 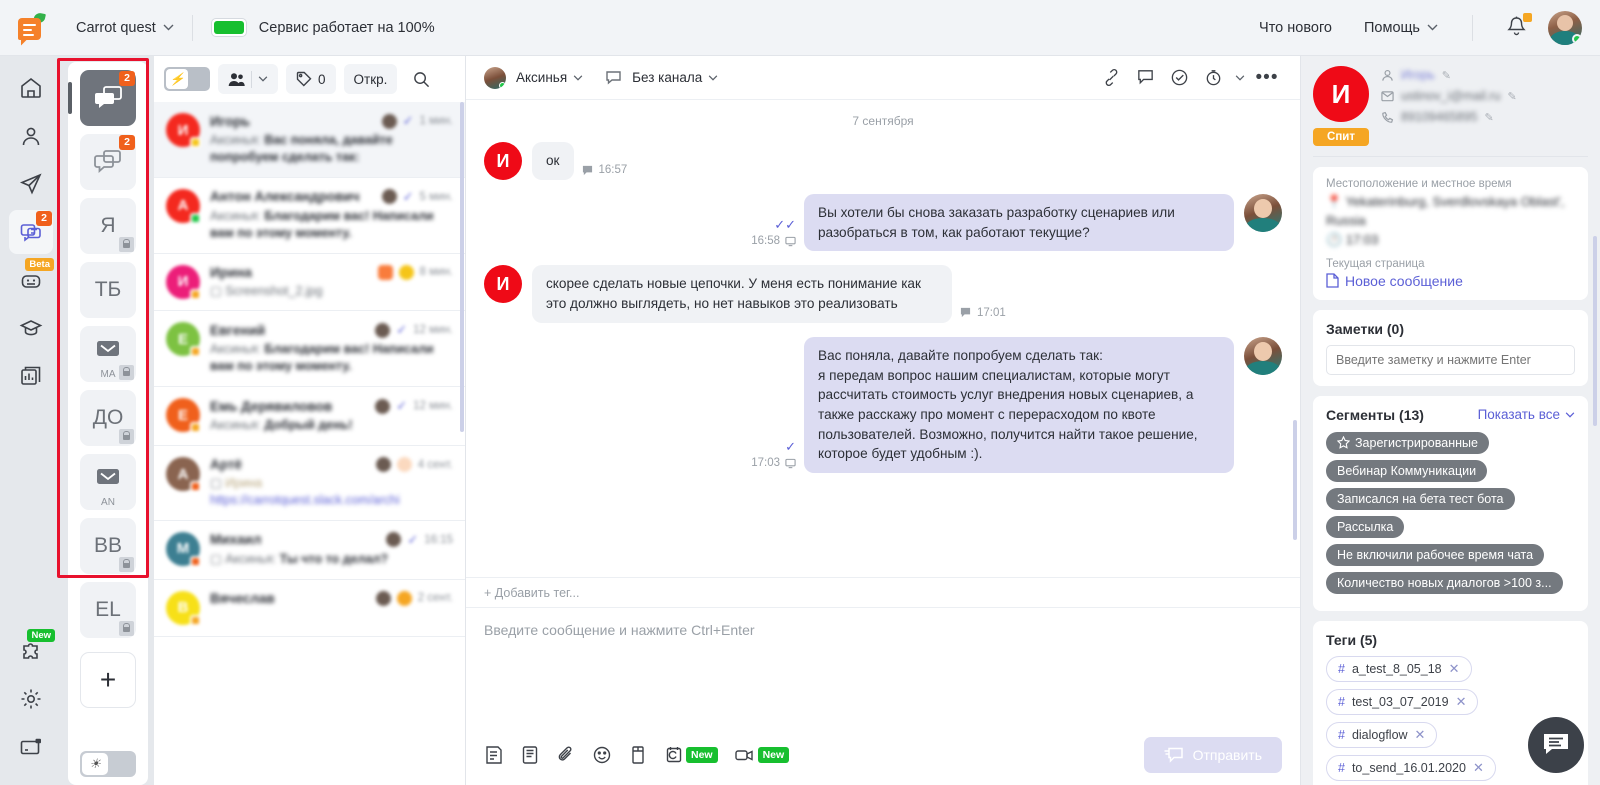 I want to click on tag-chip: # a_test_8_05_18 ✕, so click(x=1399, y=668).